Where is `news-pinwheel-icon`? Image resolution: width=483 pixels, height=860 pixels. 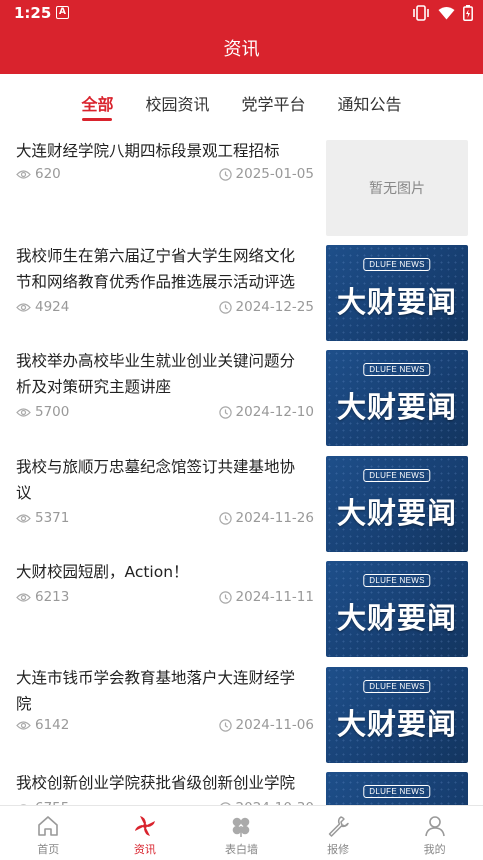 news-pinwheel-icon is located at coordinates (144, 826).